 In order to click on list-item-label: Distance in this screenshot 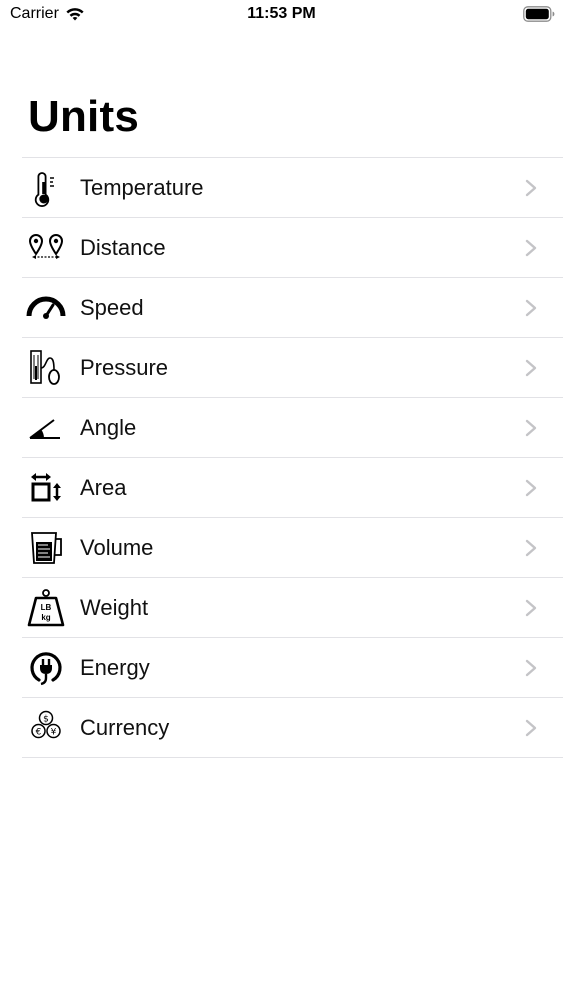, I will do `click(123, 247)`.